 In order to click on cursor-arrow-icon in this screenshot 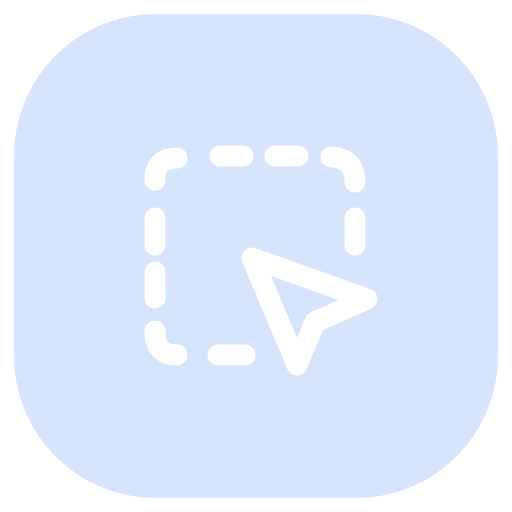, I will do `click(309, 311)`.